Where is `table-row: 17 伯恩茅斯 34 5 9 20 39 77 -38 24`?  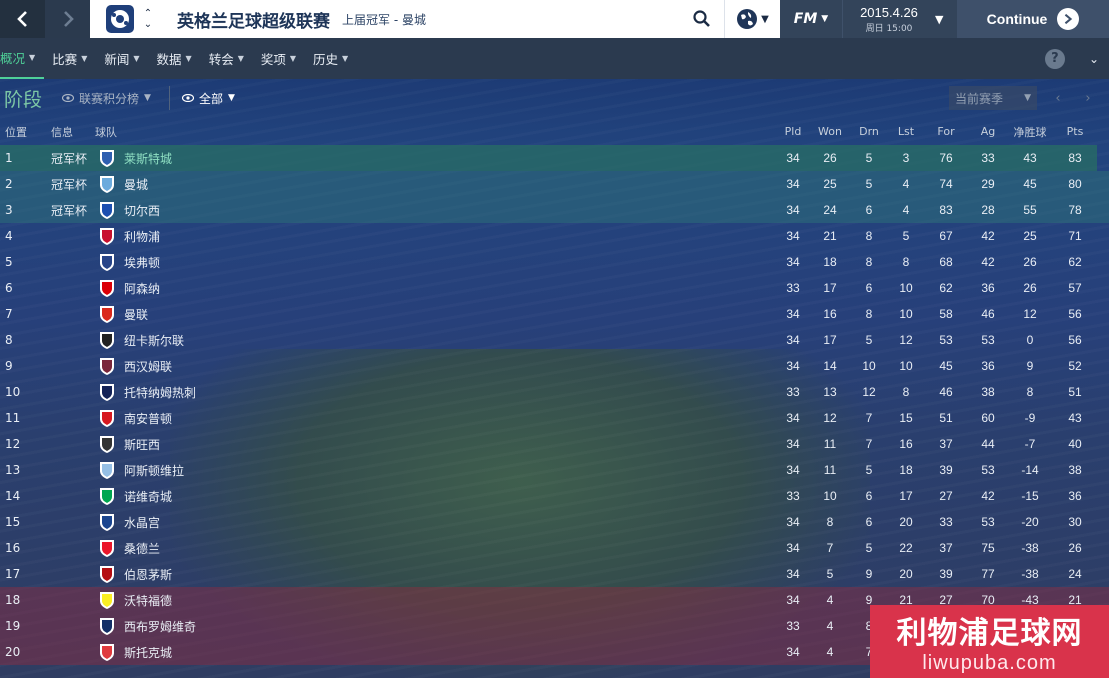 table-row: 17 伯恩茅斯 34 5 9 20 39 77 -38 24 is located at coordinates (554, 574).